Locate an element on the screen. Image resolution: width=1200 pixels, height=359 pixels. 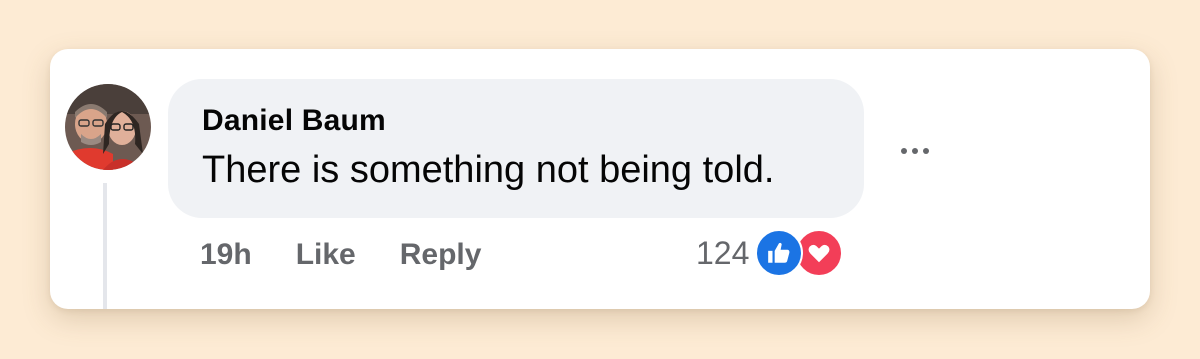
avatar is located at coordinates (108, 127).